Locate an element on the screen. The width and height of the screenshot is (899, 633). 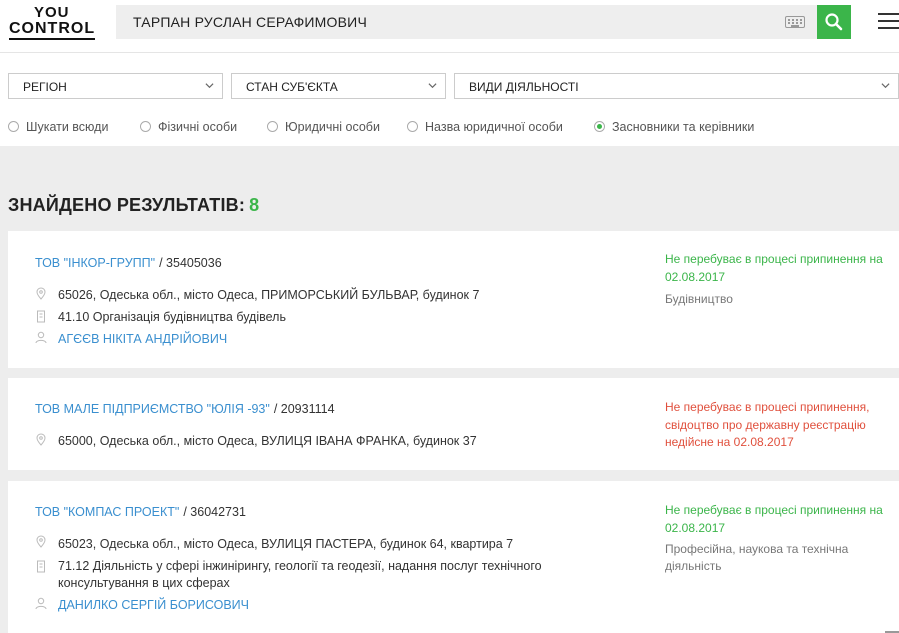
state-select-label: СТАН СУБ'ЄКТА is located at coordinates (292, 87).